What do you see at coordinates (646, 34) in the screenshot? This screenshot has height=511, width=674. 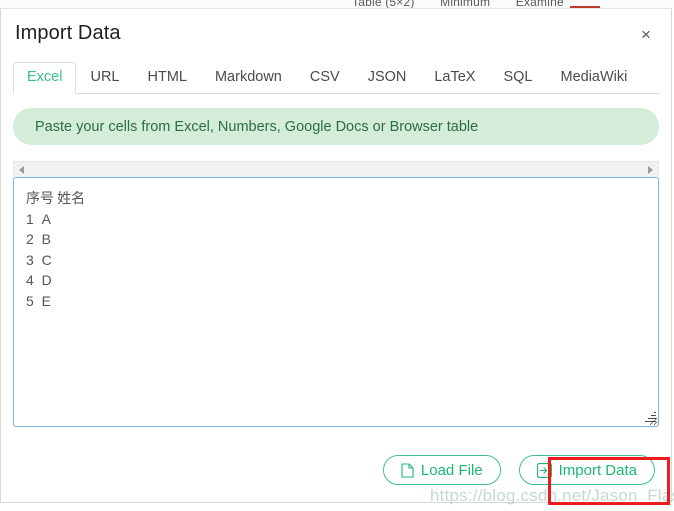 I see `close-icon: ×` at bounding box center [646, 34].